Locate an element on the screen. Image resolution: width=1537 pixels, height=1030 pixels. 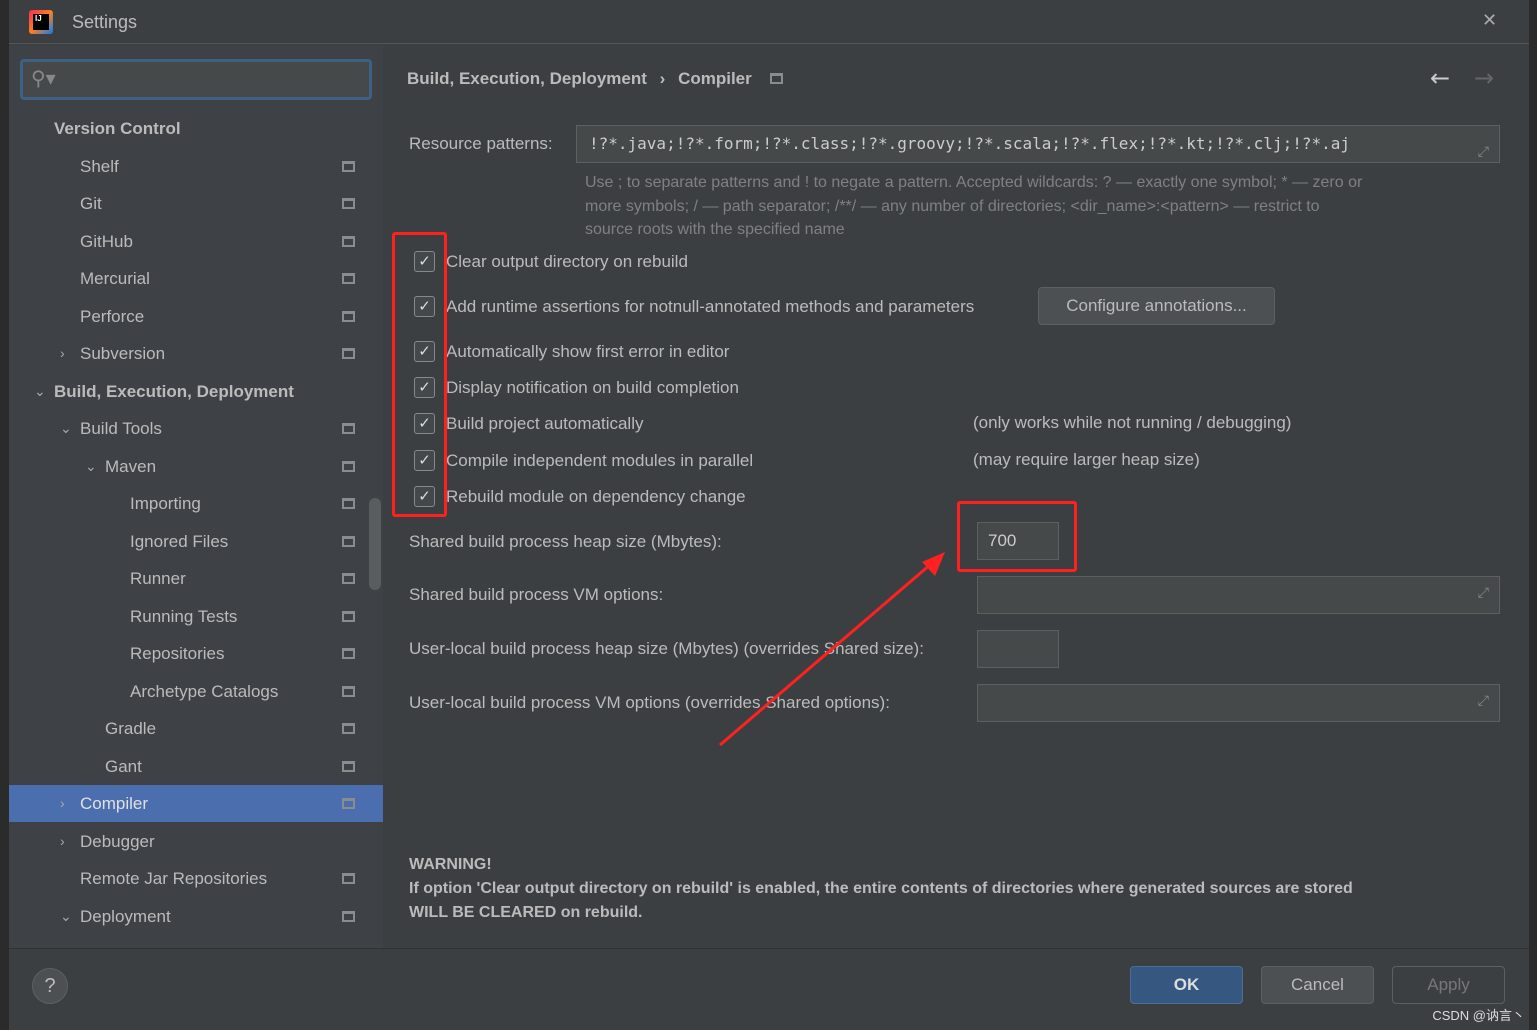
vm-options-input: ⤢ is located at coordinates (1238, 595).